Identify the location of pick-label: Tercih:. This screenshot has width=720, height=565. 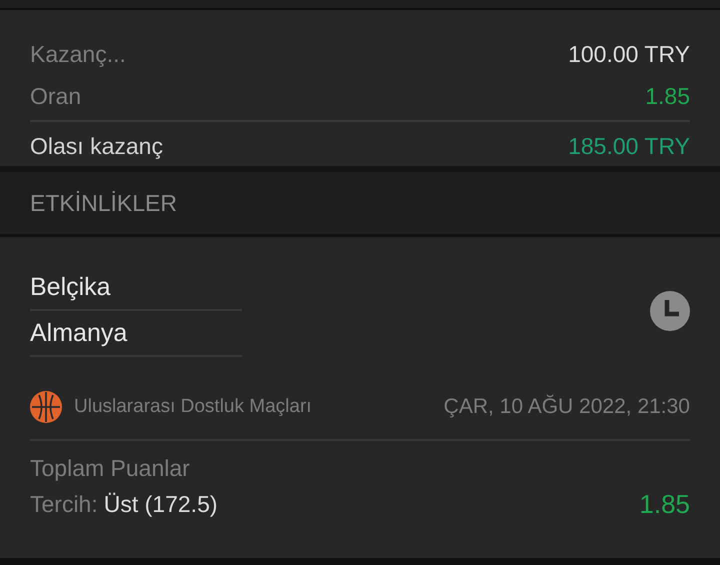
(64, 504).